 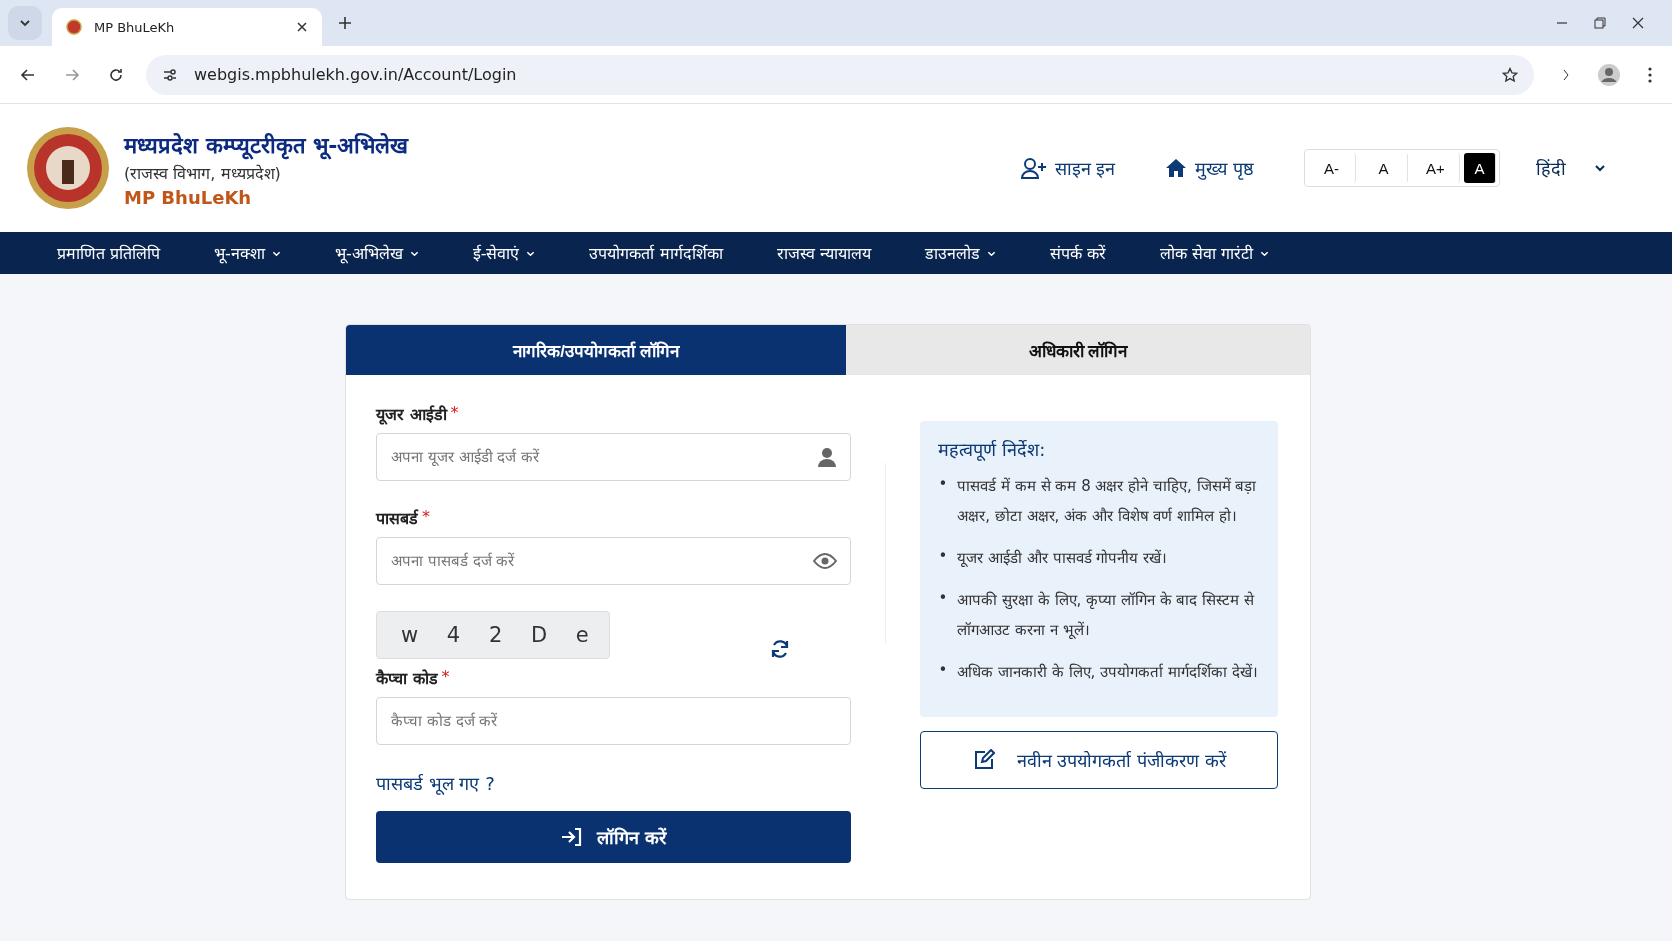 I want to click on tab-list-button, so click(x=25, y=23).